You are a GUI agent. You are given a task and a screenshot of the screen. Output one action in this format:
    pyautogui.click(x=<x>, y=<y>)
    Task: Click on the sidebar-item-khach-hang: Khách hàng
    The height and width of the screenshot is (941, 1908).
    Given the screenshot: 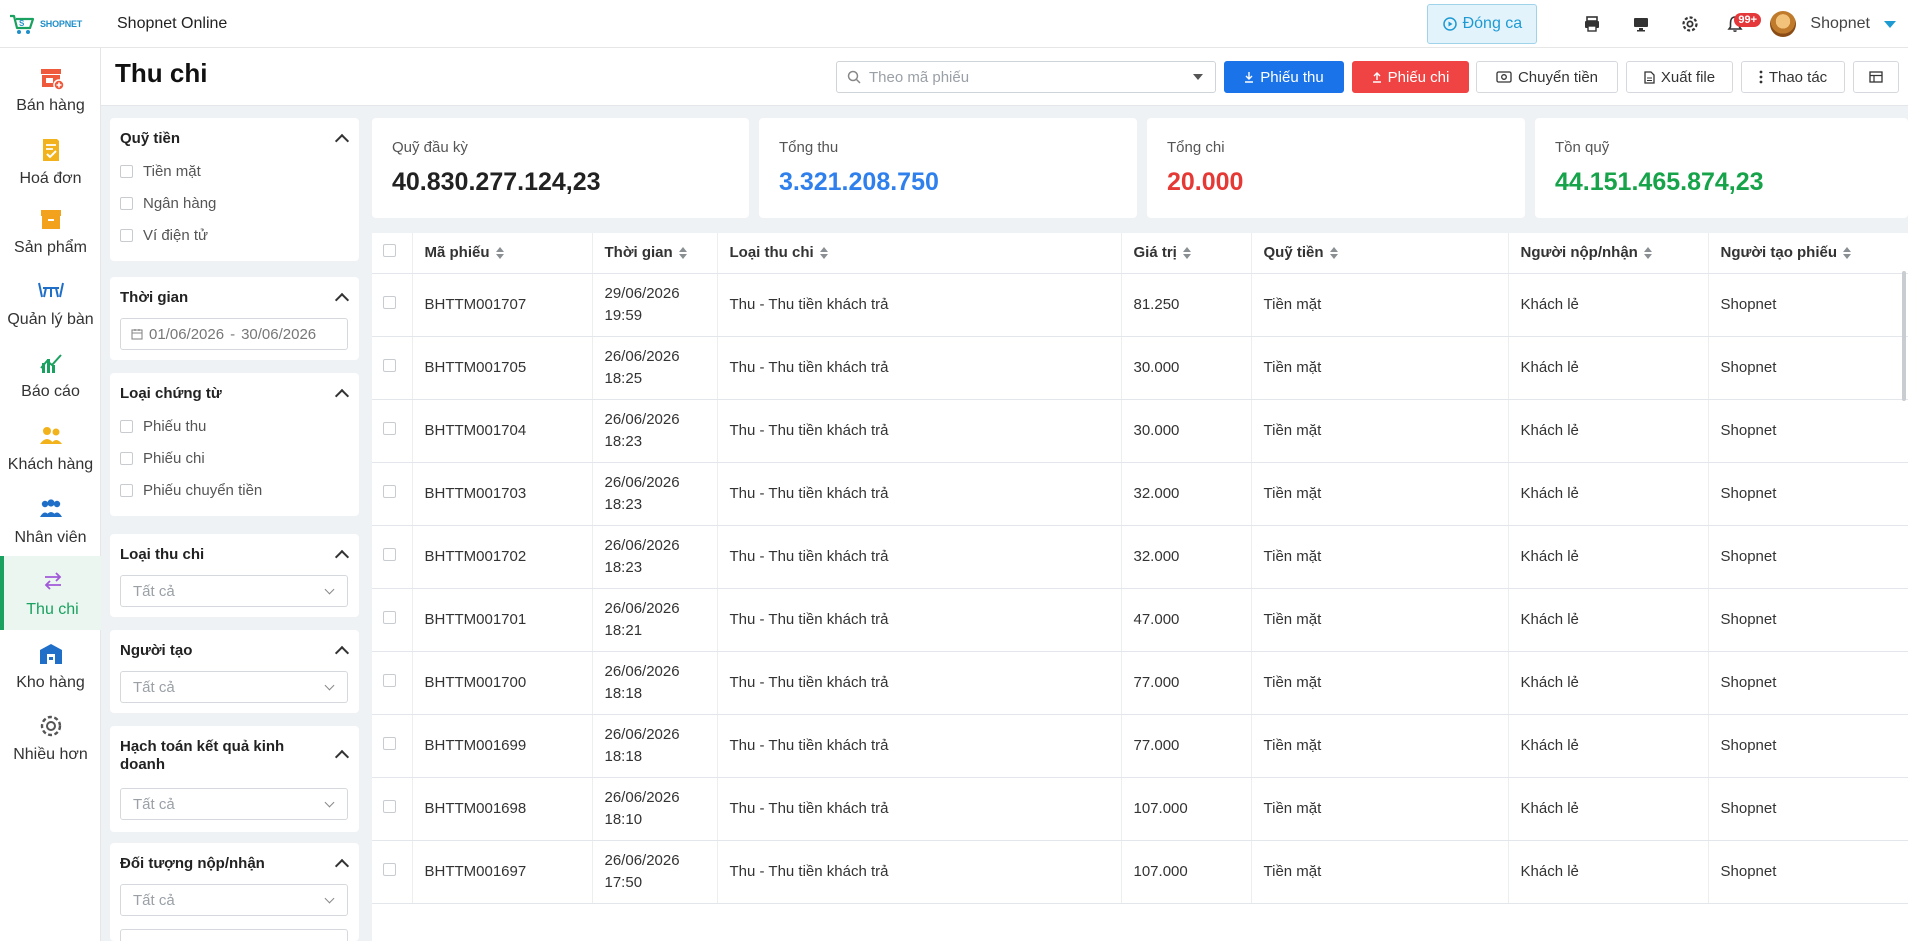 What is the action you would take?
    pyautogui.click(x=50, y=448)
    